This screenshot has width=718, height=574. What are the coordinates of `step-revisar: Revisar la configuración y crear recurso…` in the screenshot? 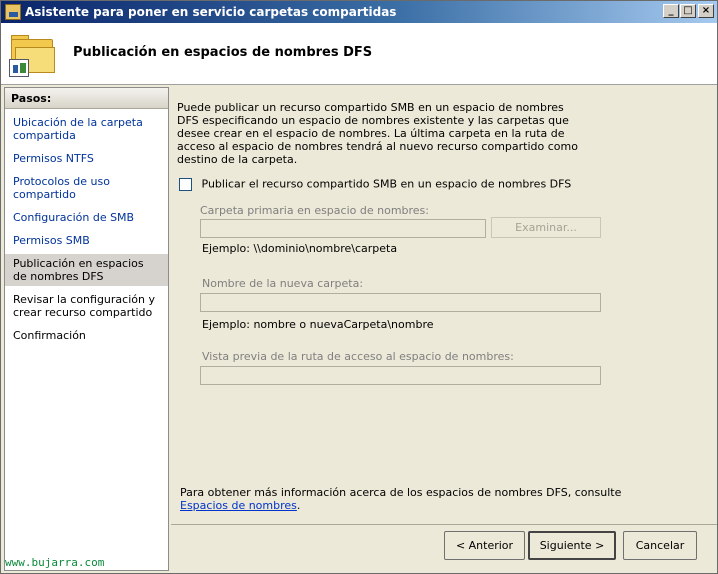 It's located at (84, 306).